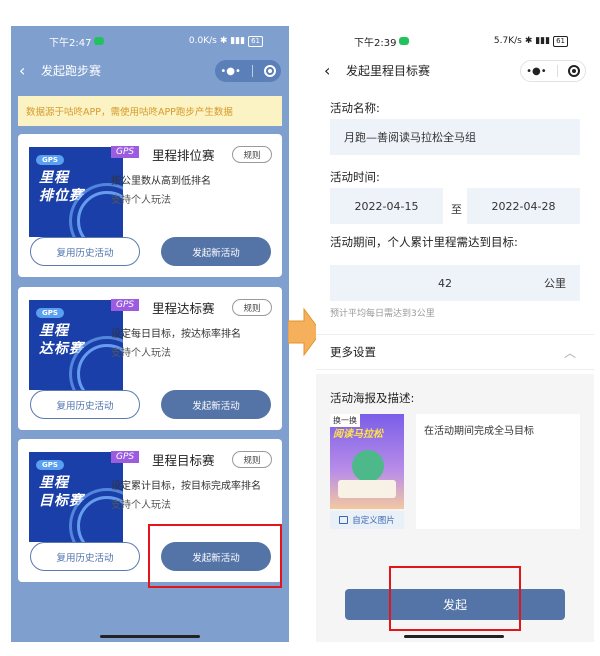  Describe the element at coordinates (176, 334) in the screenshot. I see `race-description: 设定每日目标，按达标率排名` at that location.